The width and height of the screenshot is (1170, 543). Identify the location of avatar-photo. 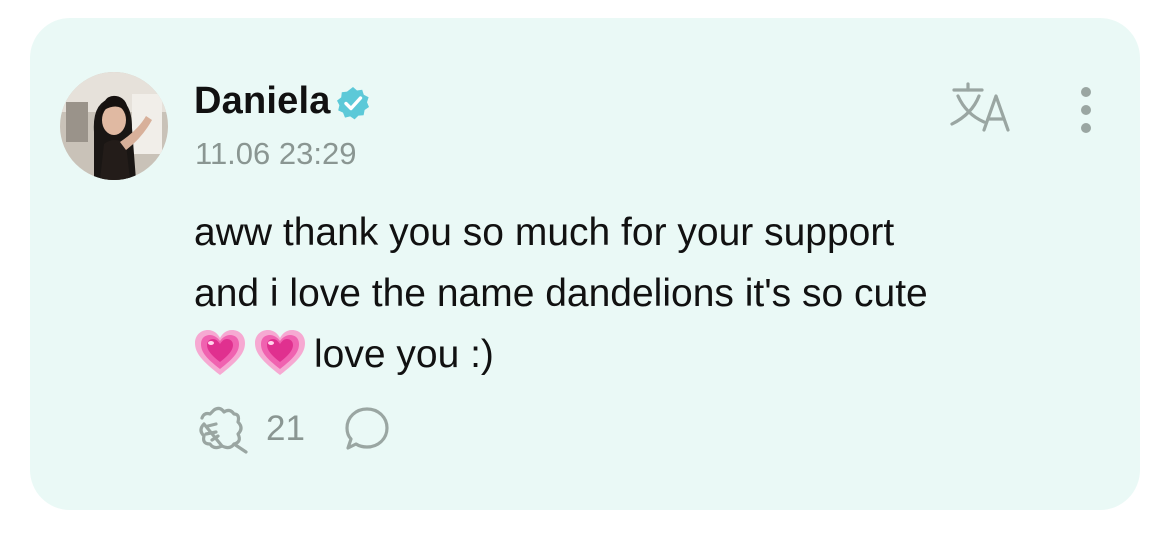
(114, 126).